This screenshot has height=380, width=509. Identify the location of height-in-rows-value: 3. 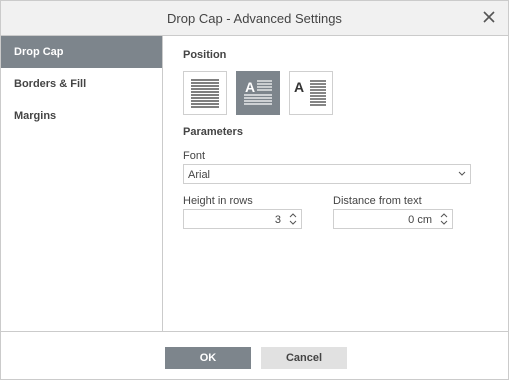
(277, 220).